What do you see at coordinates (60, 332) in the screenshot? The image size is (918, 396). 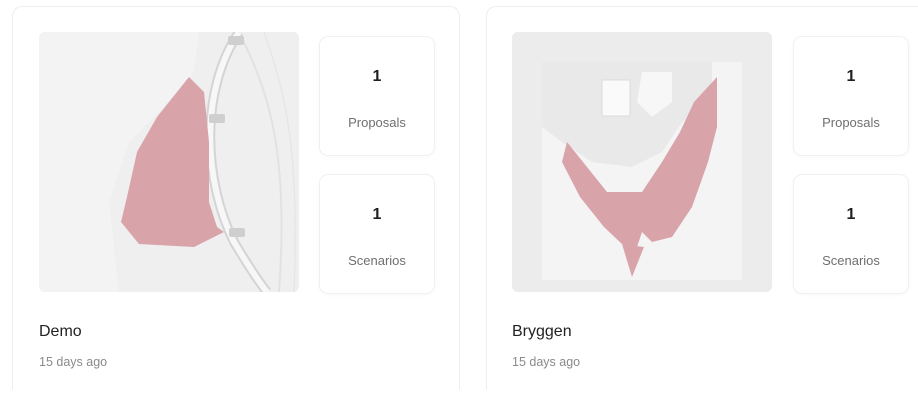 I see `project-title: Demo` at bounding box center [60, 332].